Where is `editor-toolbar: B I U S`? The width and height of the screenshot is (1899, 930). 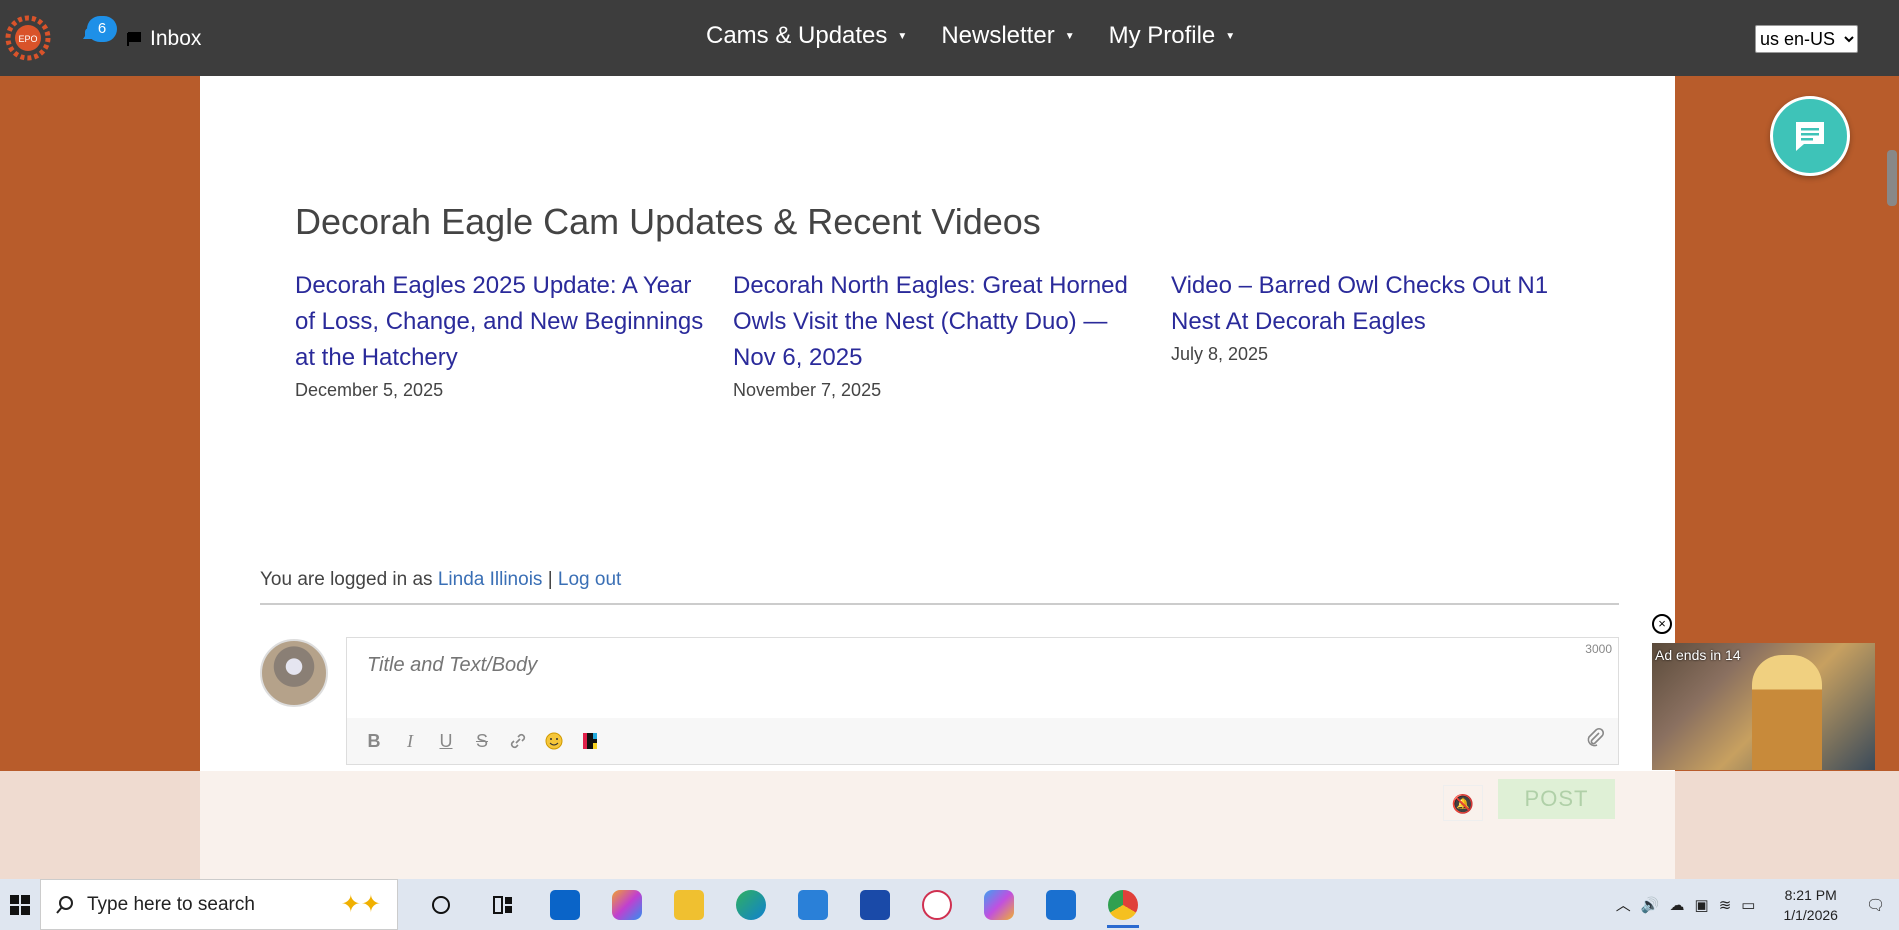 editor-toolbar: B I U S is located at coordinates (982, 741).